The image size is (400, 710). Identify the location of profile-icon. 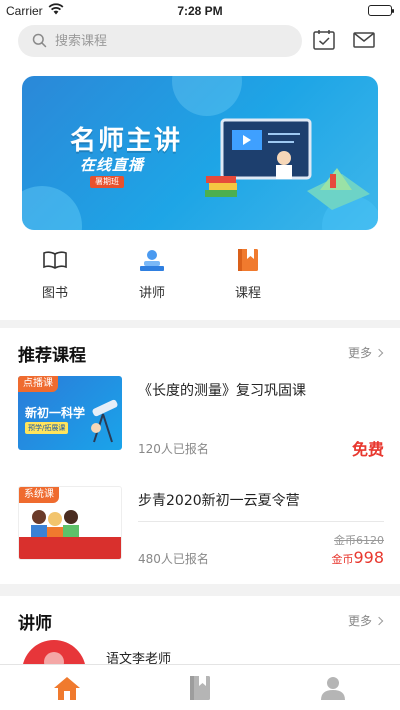
(333, 688).